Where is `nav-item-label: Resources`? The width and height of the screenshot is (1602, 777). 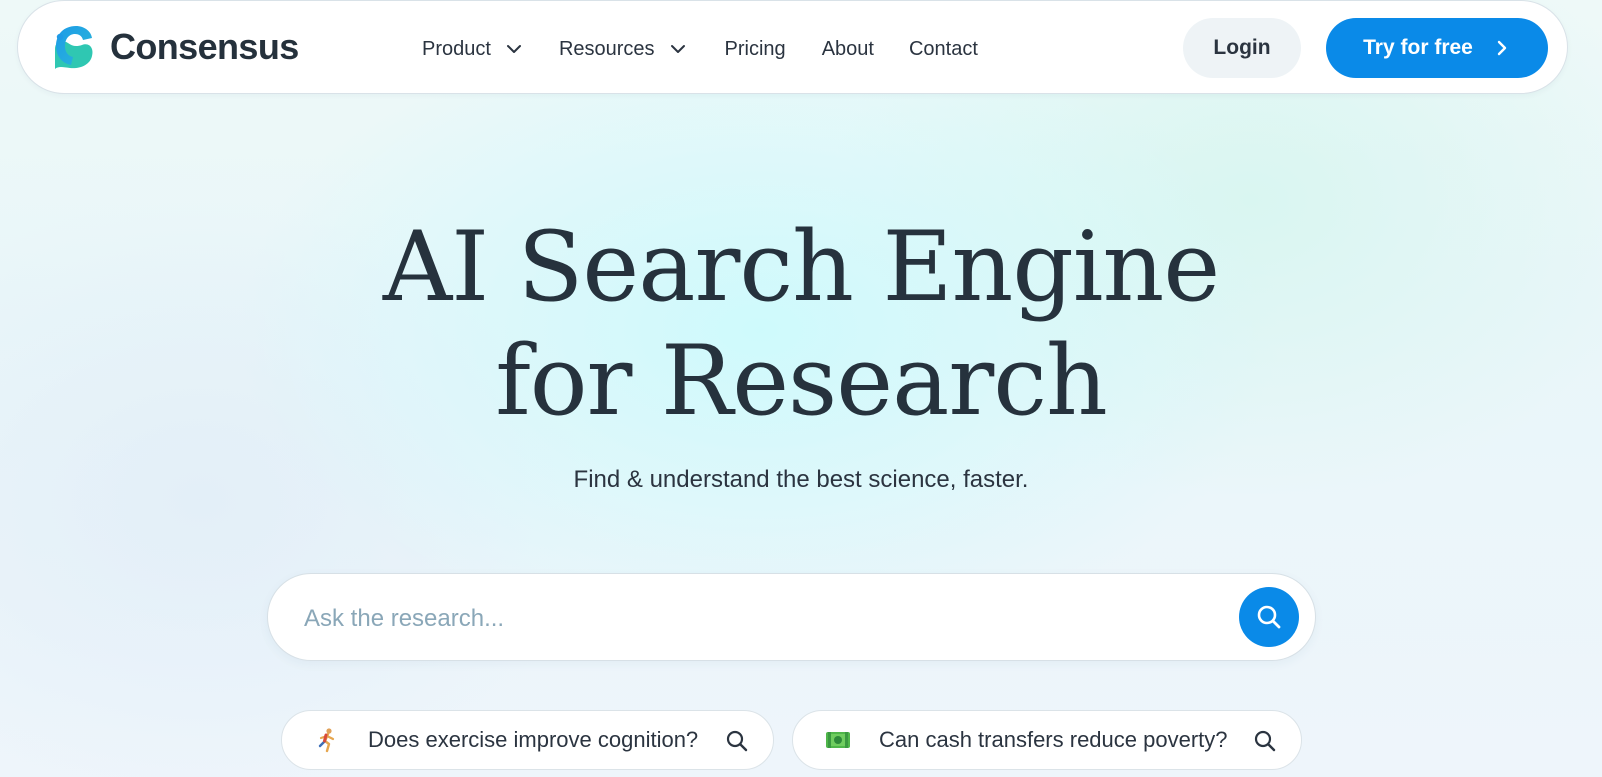
nav-item-label: Resources is located at coordinates (606, 48).